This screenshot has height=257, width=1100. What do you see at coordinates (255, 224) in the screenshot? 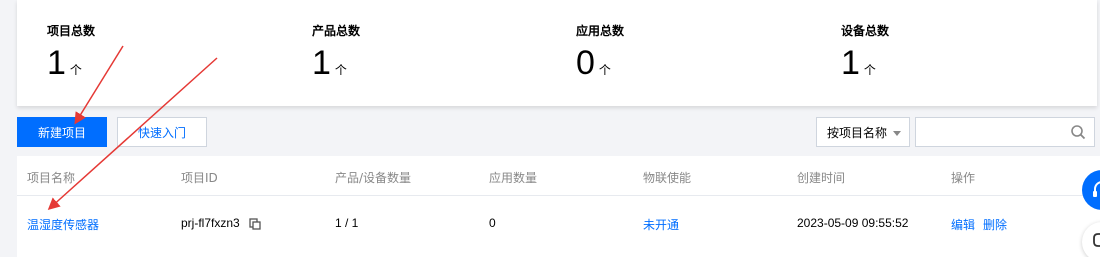
I see `copy-icon` at bounding box center [255, 224].